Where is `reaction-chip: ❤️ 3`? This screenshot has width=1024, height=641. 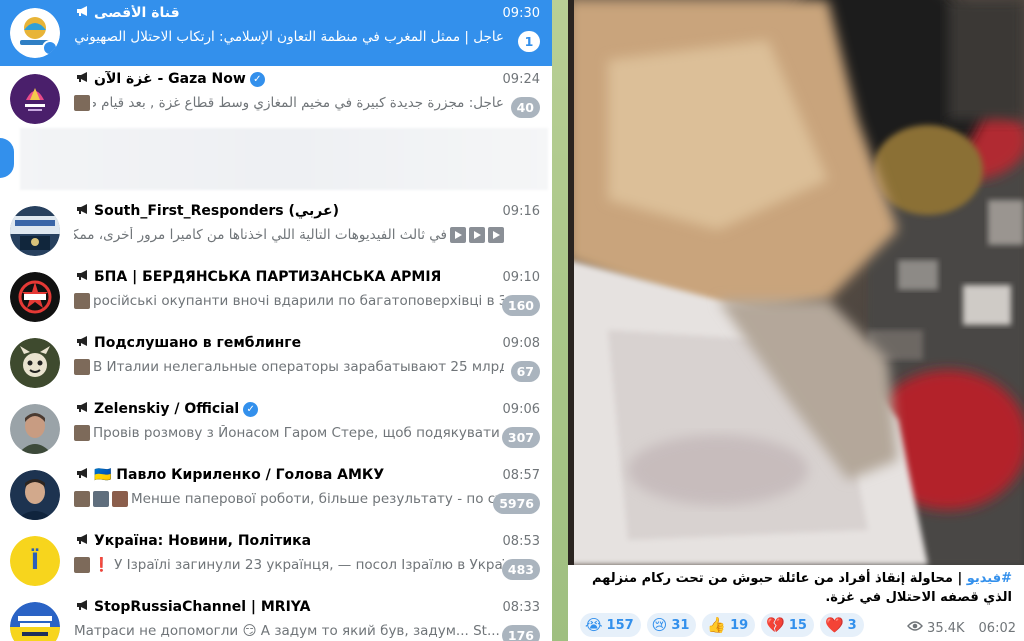 reaction-chip: ❤️ 3 is located at coordinates (841, 625).